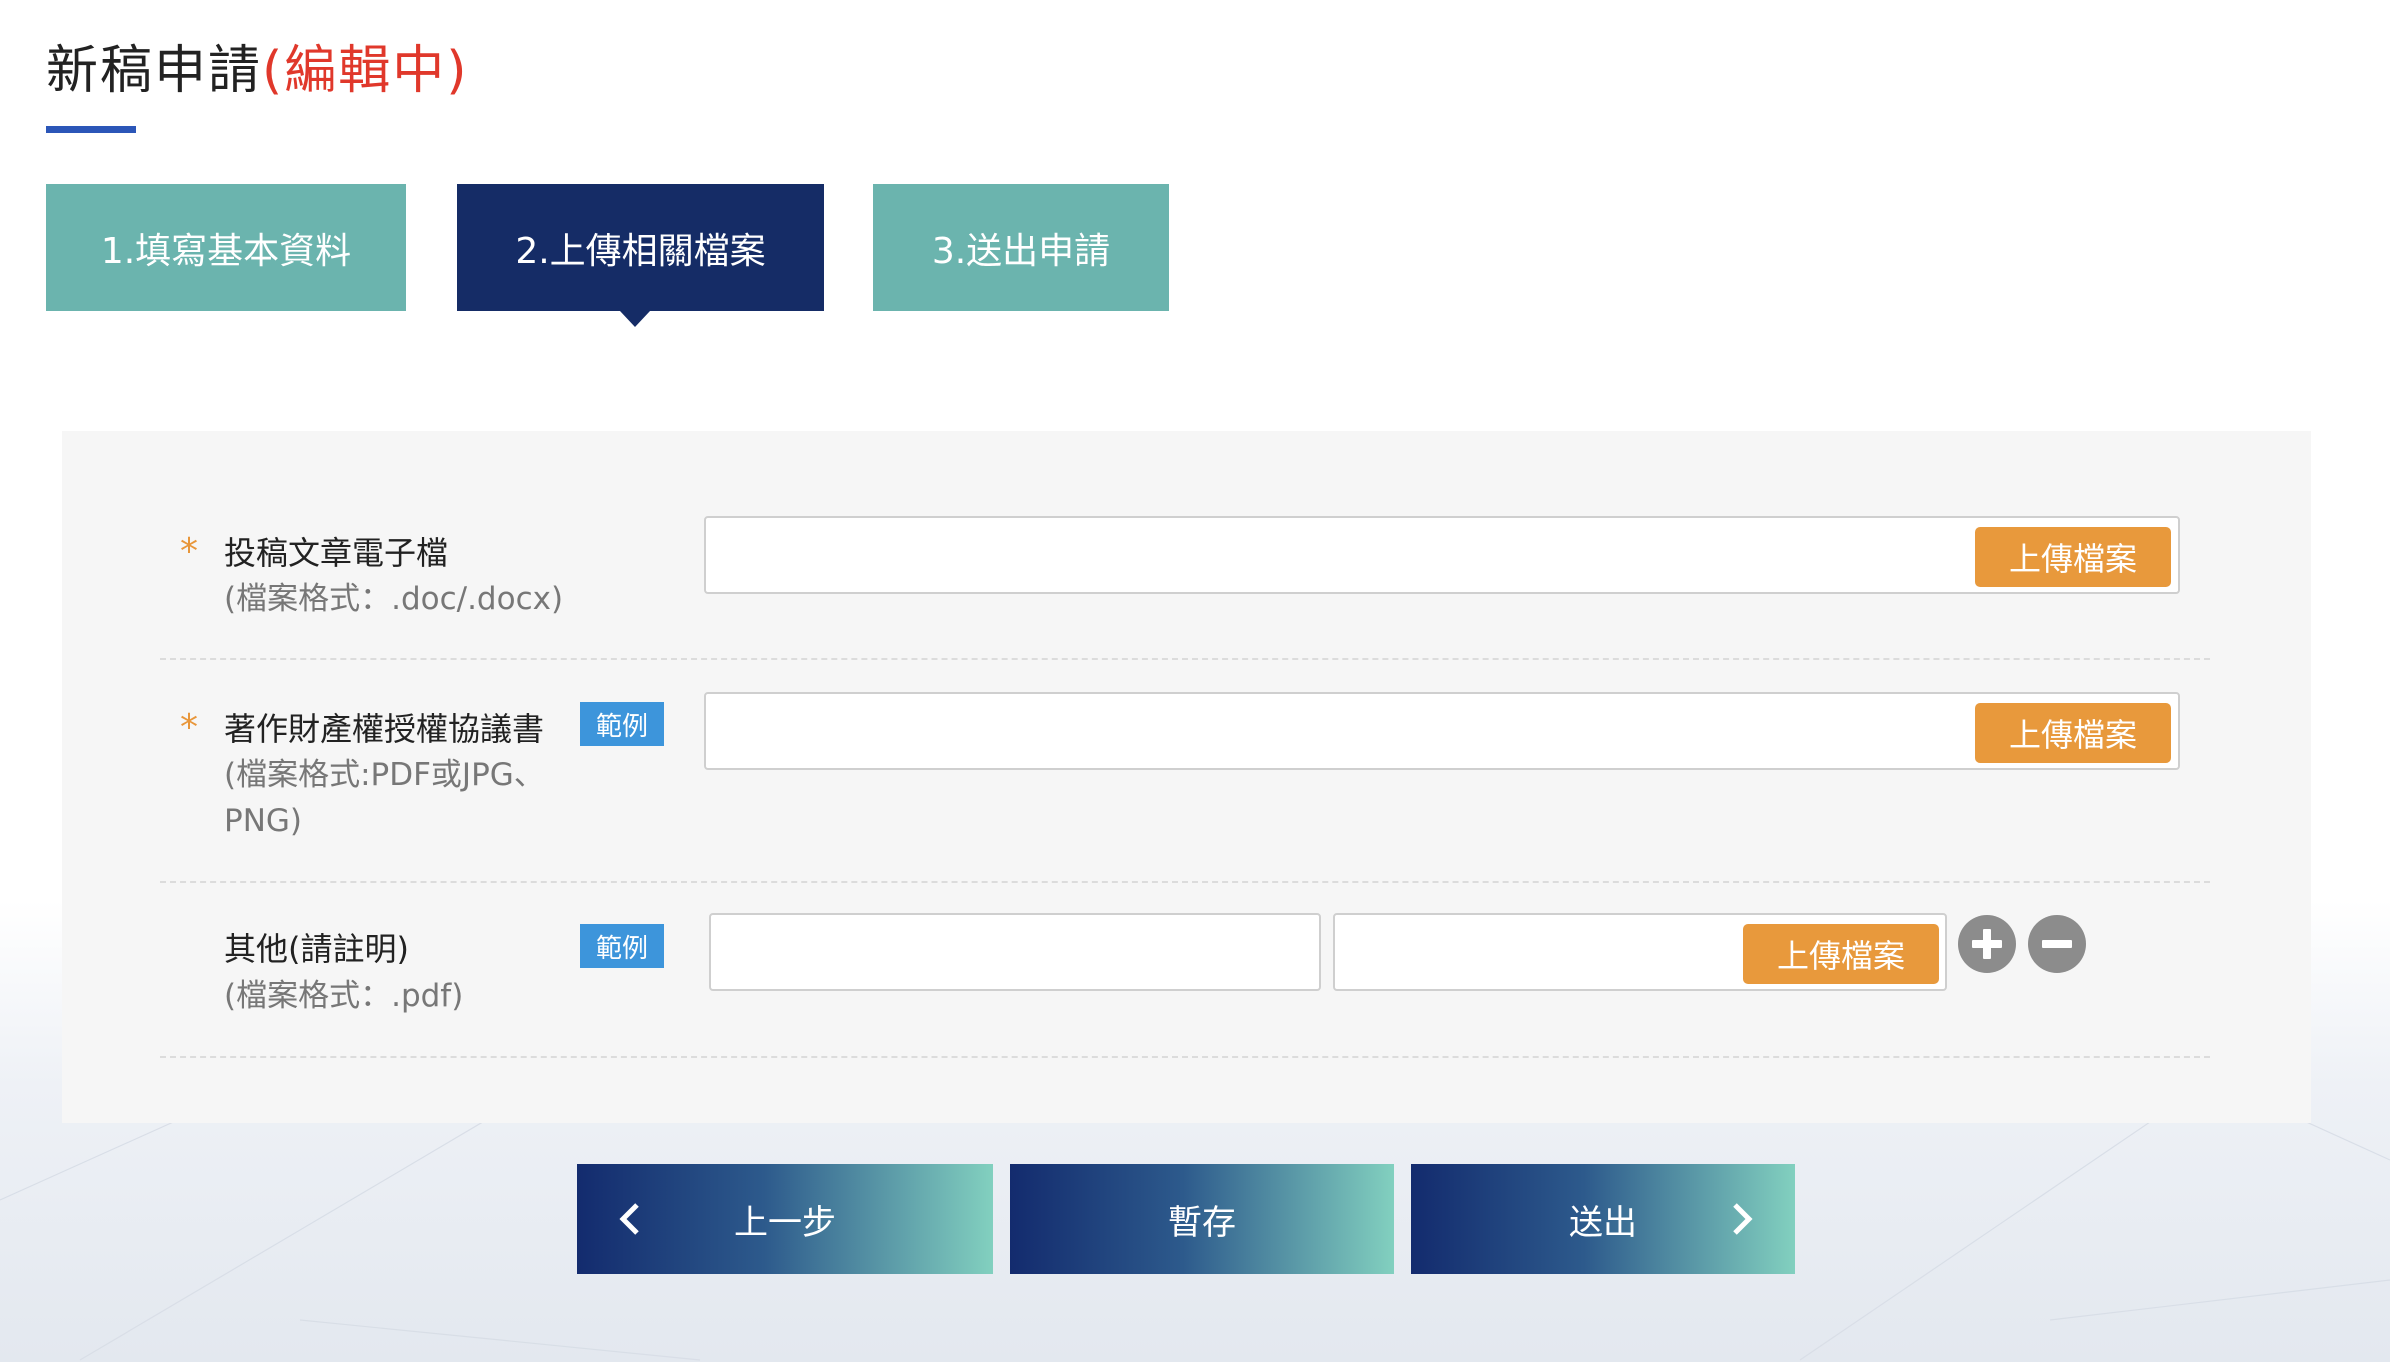  I want to click on chevron-left-icon, so click(629, 1219).